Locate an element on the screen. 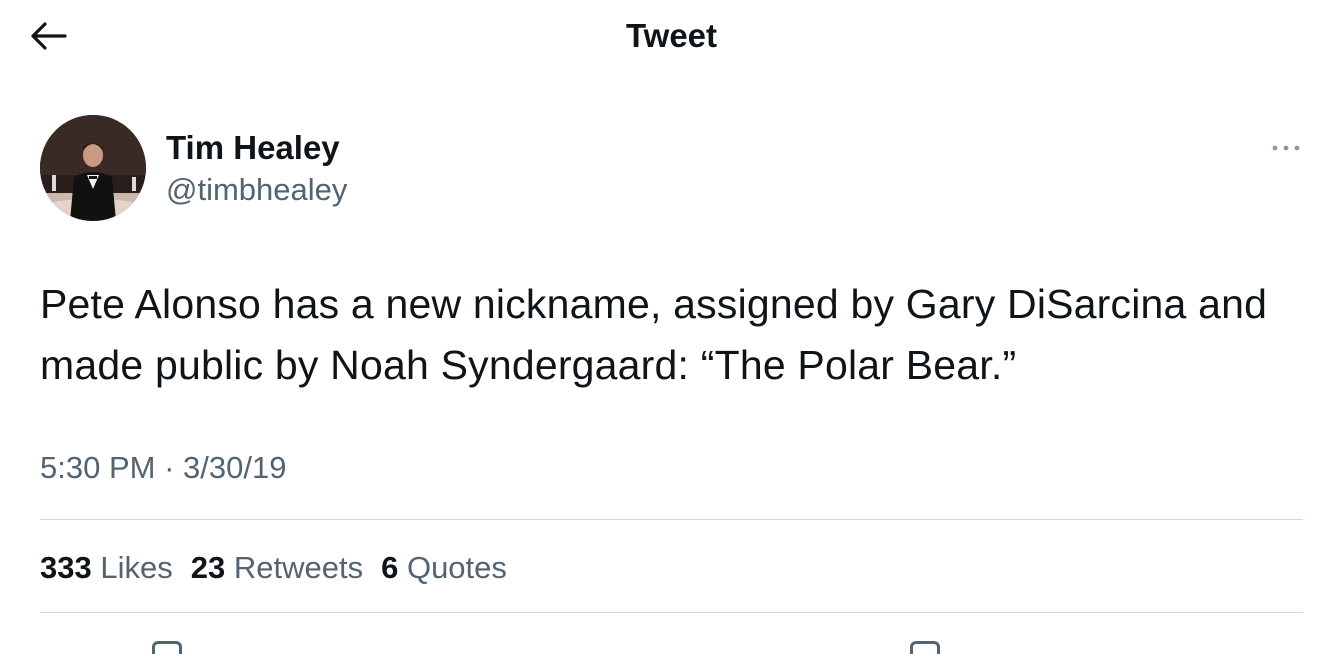 The height and width of the screenshot is (654, 1343). page-title: Tweet is located at coordinates (671, 35).